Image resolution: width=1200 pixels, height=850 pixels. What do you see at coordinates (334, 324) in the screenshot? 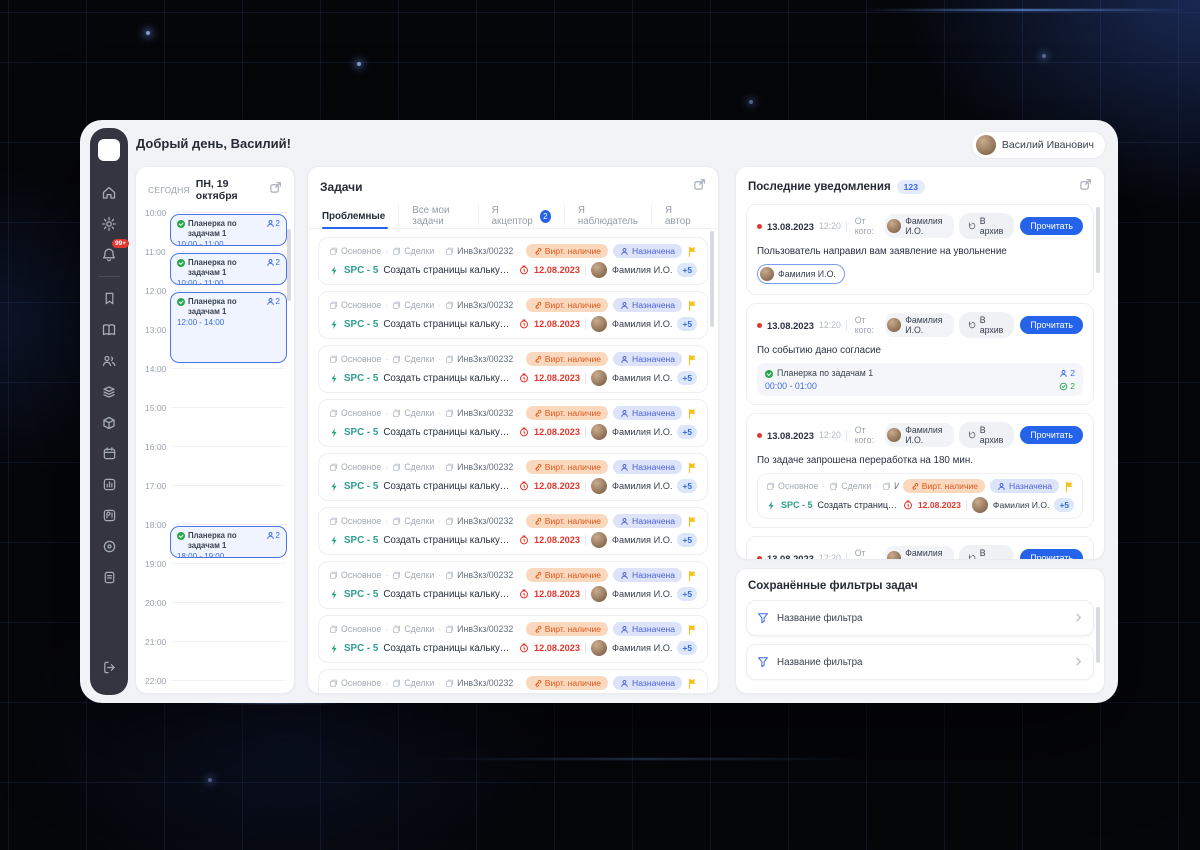
I see `task-type-icon` at bounding box center [334, 324].